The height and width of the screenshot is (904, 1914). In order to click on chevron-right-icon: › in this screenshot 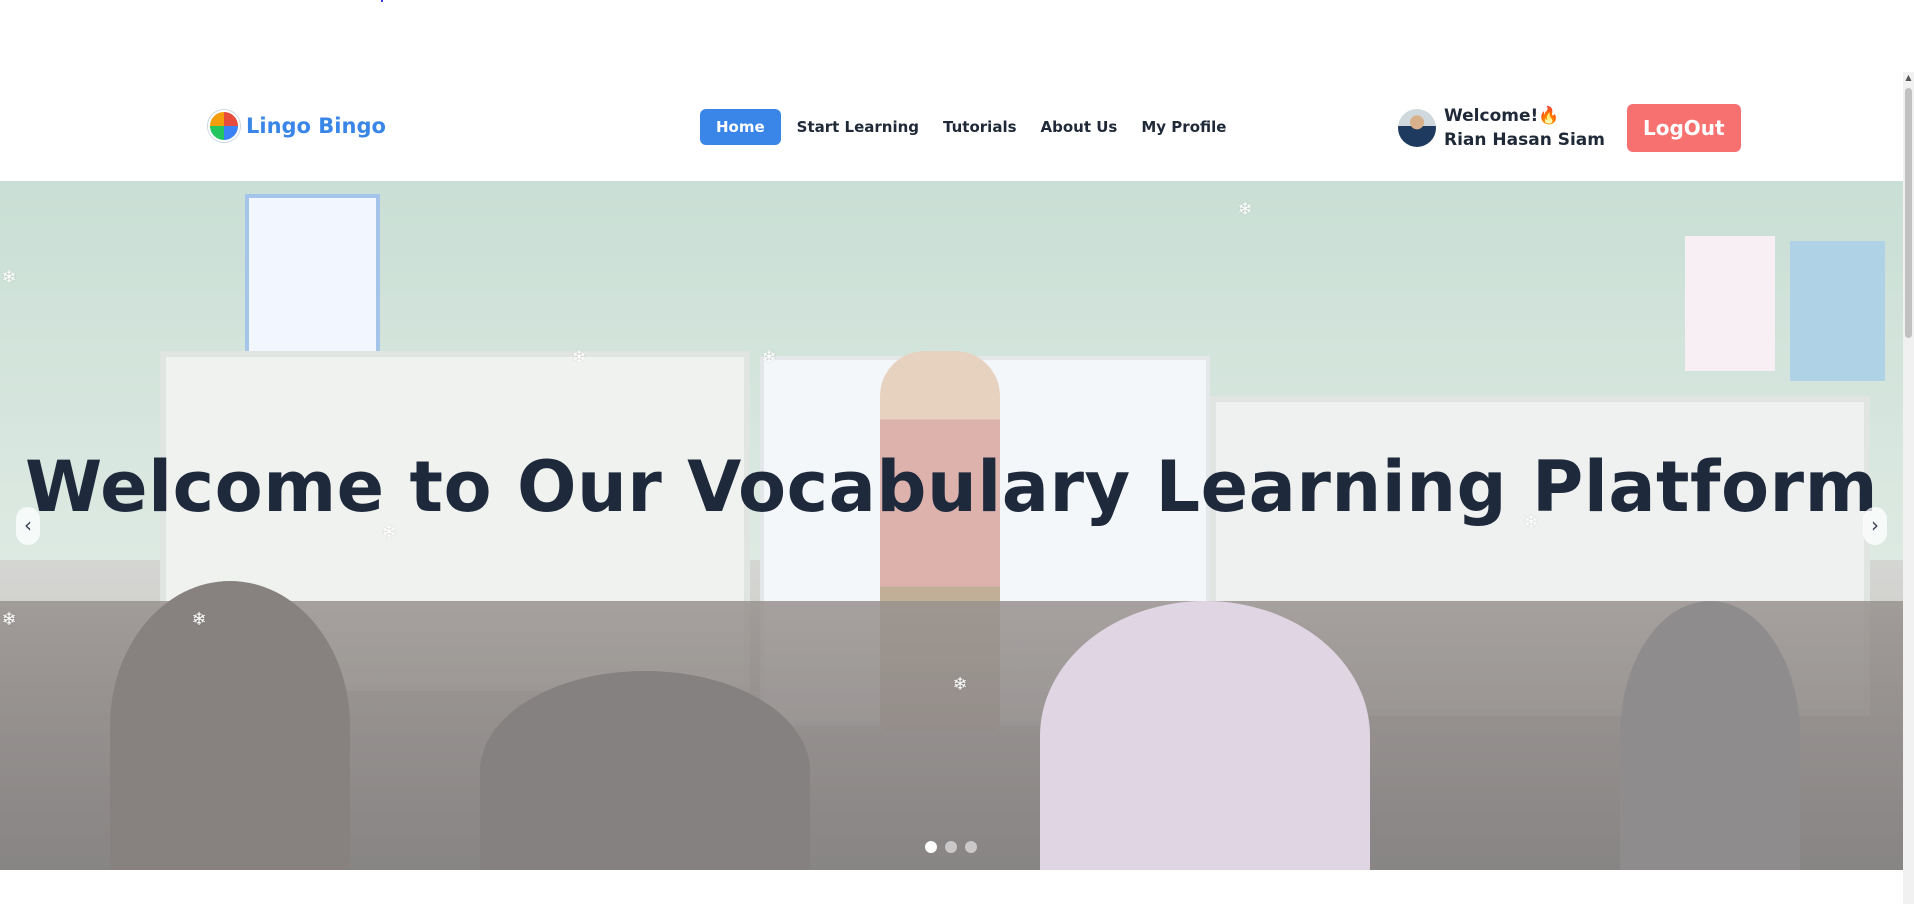, I will do `click(1875, 526)`.